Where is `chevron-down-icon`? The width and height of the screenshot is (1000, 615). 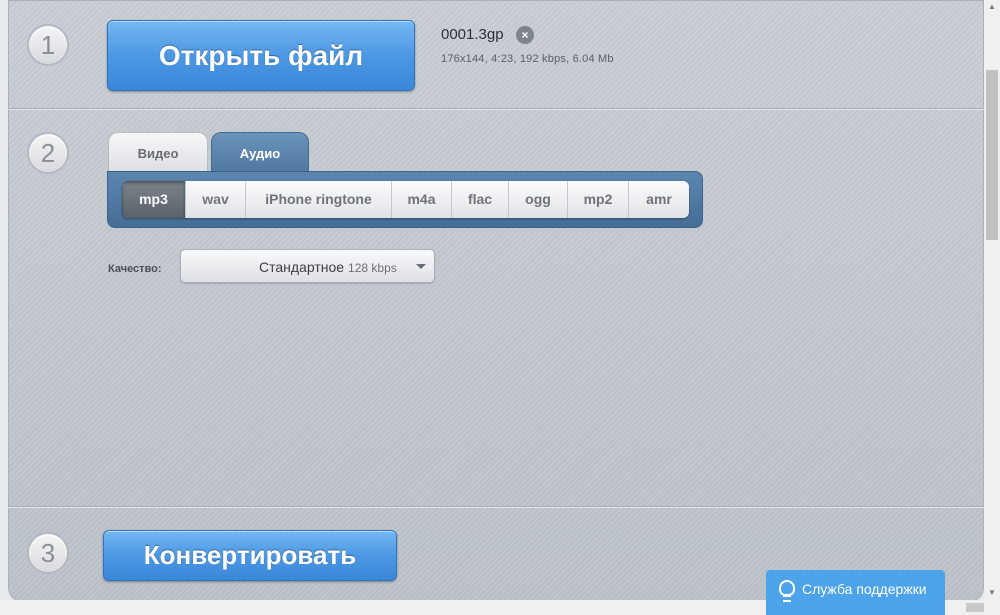
chevron-down-icon is located at coordinates (421, 266).